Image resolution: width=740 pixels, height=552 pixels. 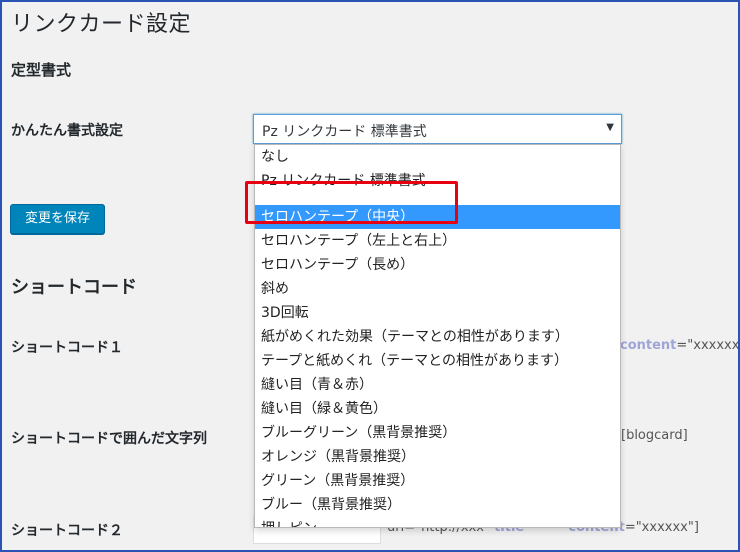 I want to click on format-select: Pz リンクカード 標準書式 ▼, so click(x=437, y=129).